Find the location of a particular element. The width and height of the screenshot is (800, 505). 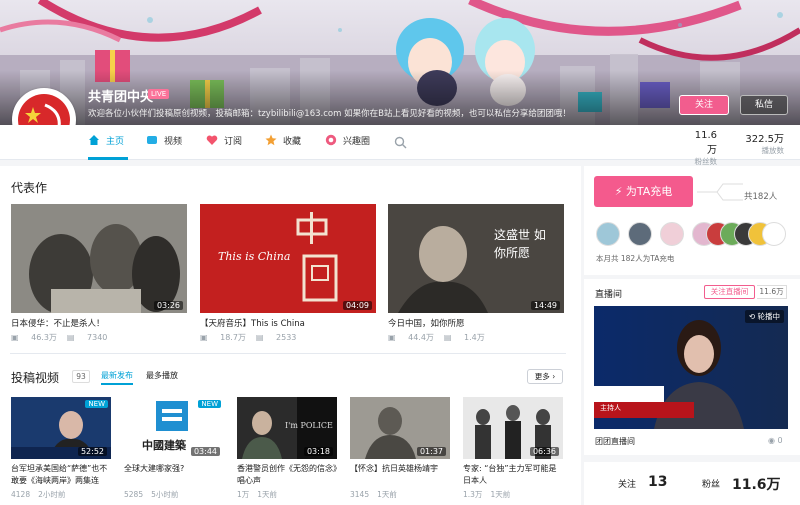

upload-card: 06:36 专家: “台独”主力军可能是日本人 1.3万 1天前 is located at coordinates (513, 448).